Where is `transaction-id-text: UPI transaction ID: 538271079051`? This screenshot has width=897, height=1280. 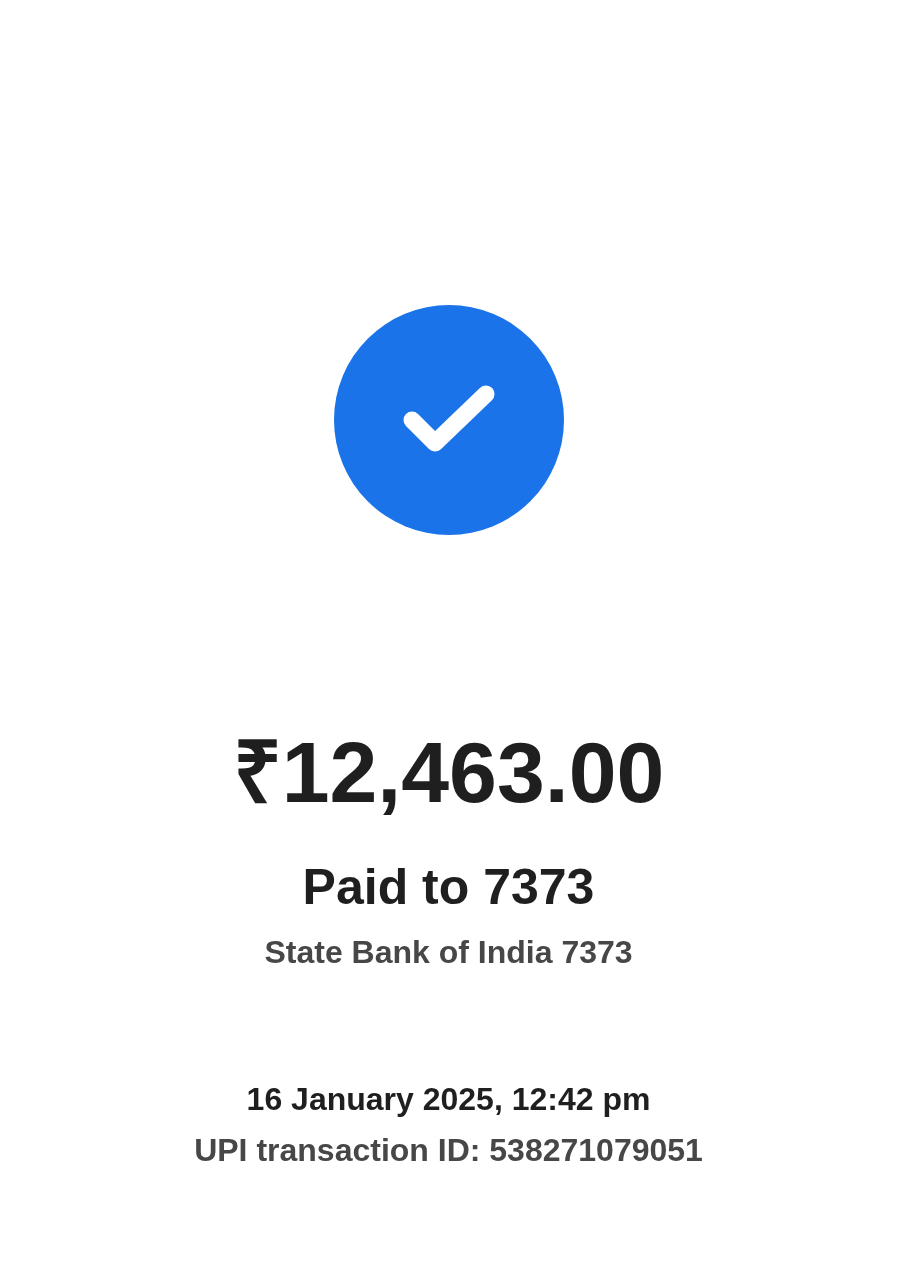
transaction-id-text: UPI transaction ID: 538271079051 is located at coordinates (448, 1150).